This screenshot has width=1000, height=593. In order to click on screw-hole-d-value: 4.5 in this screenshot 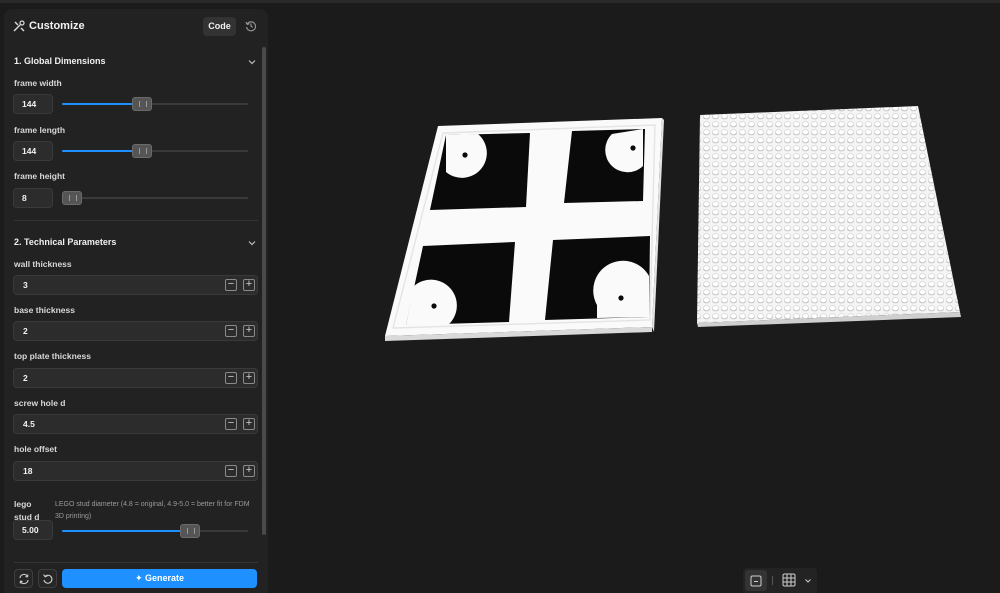, I will do `click(29, 424)`.